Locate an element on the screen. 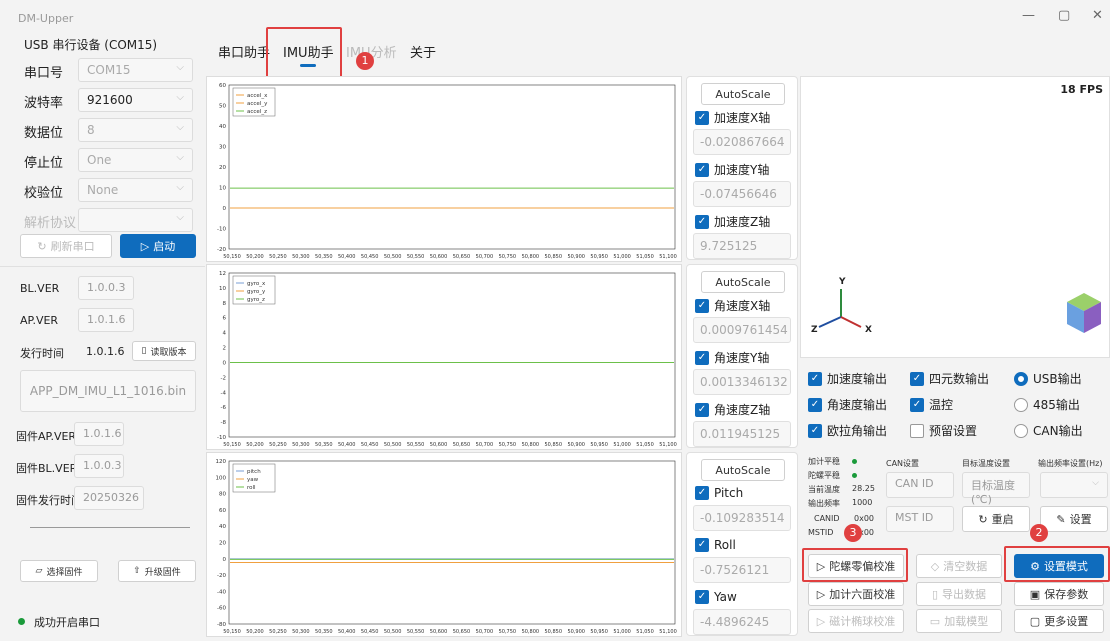 The height and width of the screenshot is (641, 1110). check-icon: ✓ is located at coordinates (917, 404).